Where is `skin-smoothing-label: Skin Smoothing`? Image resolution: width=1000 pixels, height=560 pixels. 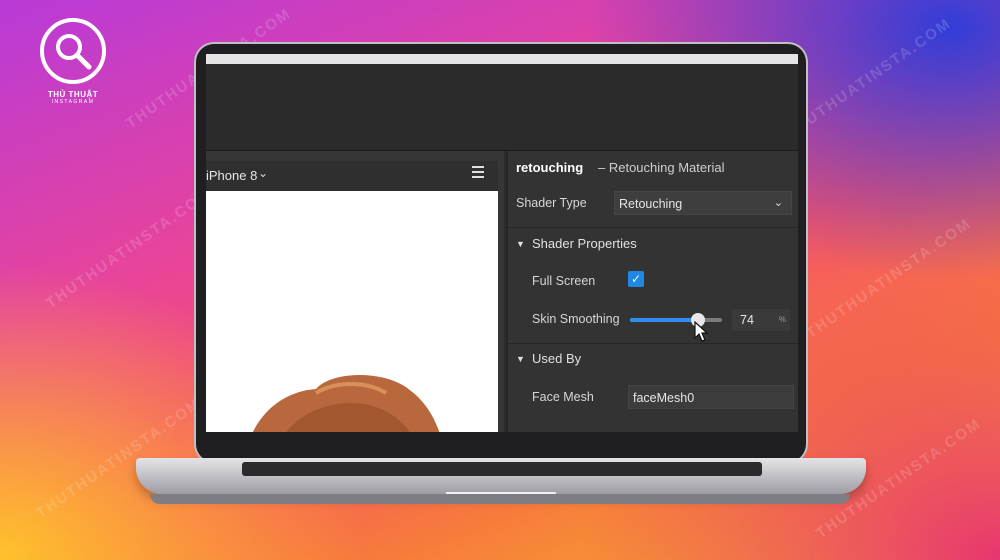 skin-smoothing-label: Skin Smoothing is located at coordinates (576, 319).